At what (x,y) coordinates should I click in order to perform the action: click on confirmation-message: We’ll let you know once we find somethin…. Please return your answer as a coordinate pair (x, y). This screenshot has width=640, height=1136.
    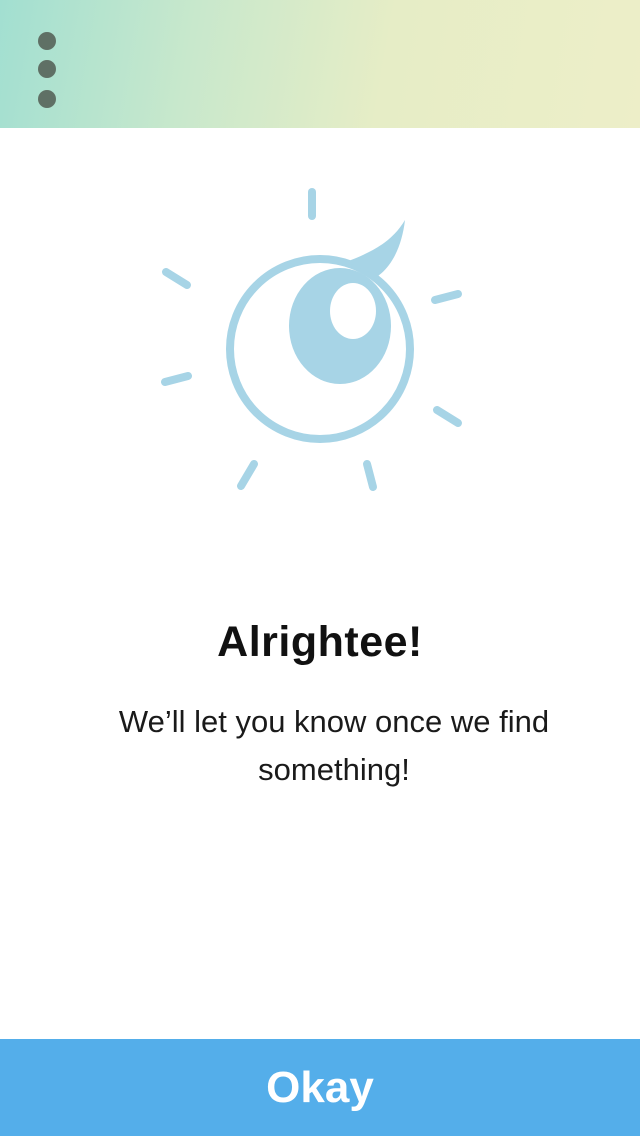
    Looking at the image, I should click on (334, 745).